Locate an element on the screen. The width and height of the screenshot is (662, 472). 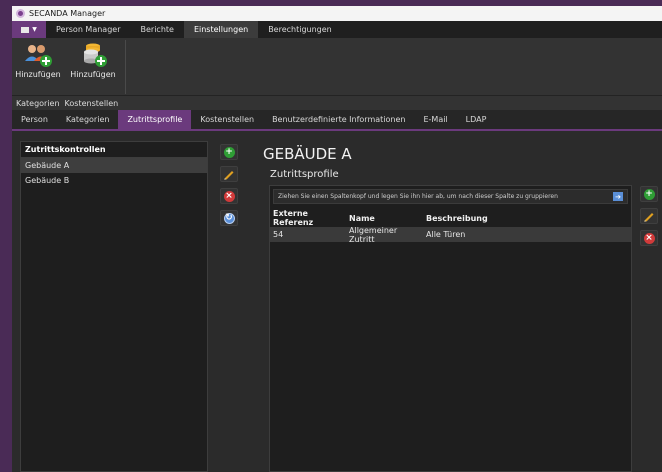
menu-person-manager: Person Manager is located at coordinates (88, 29).